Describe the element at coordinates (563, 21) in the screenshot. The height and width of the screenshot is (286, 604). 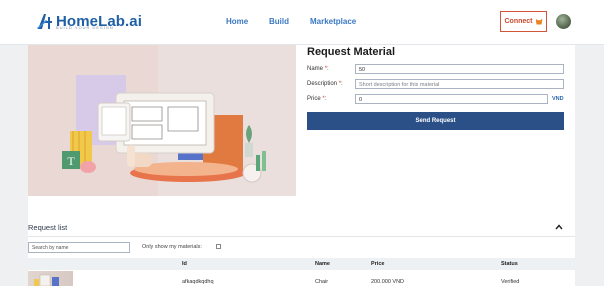
I see `user-avatar` at that location.